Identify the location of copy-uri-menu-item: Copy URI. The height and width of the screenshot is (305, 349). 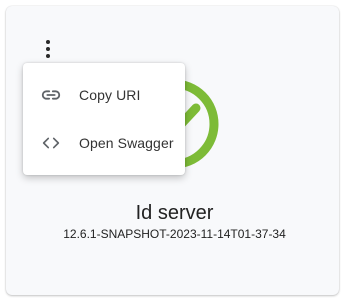
(104, 95).